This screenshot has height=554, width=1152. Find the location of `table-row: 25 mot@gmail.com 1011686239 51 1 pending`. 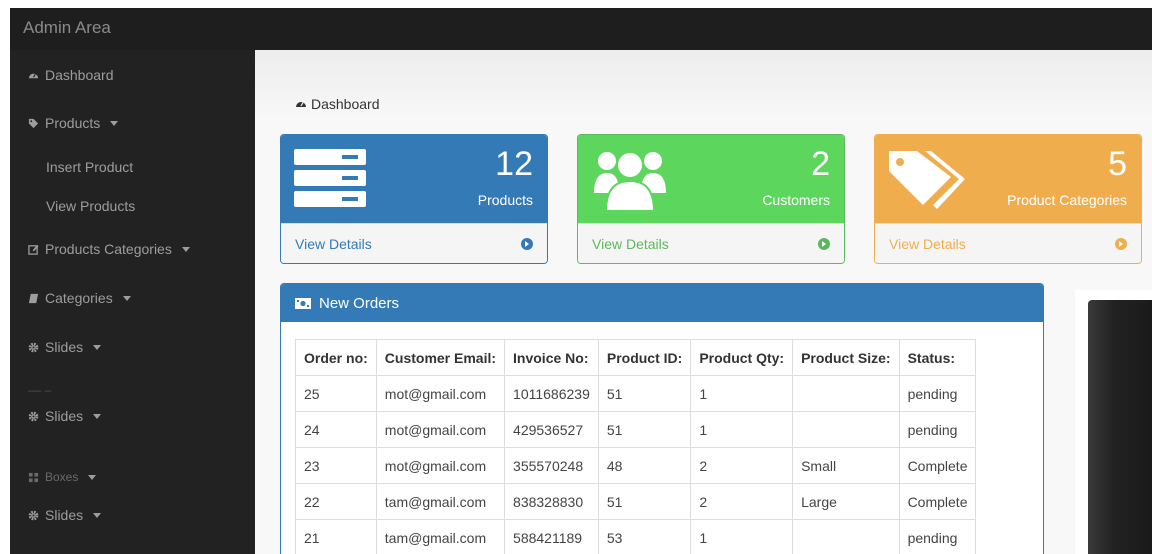

table-row: 25 mot@gmail.com 1011686239 51 1 pending is located at coordinates (636, 393).